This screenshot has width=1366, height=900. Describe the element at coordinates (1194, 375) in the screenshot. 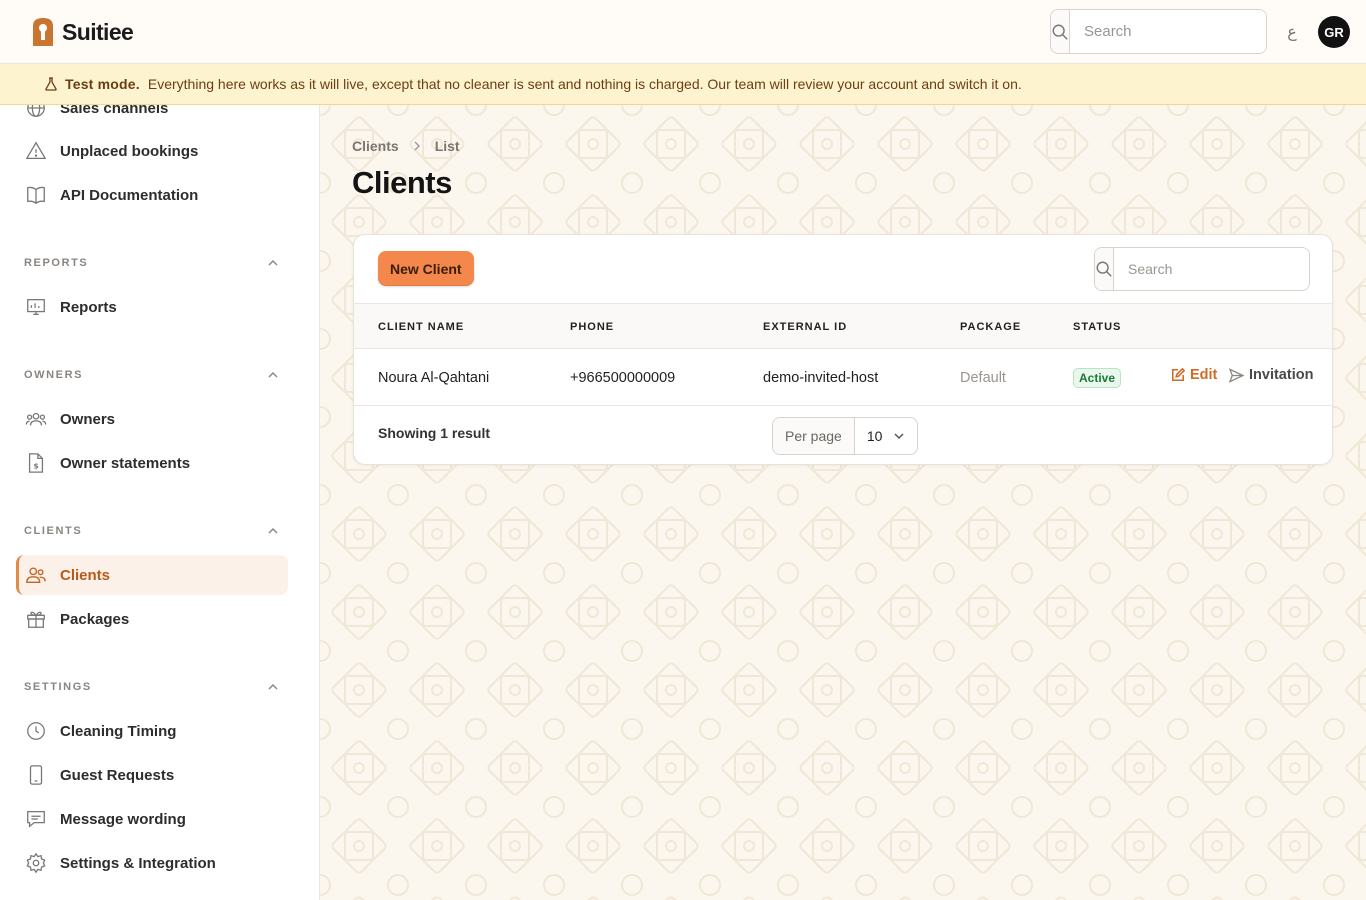

I see `edit-button: Edit` at that location.